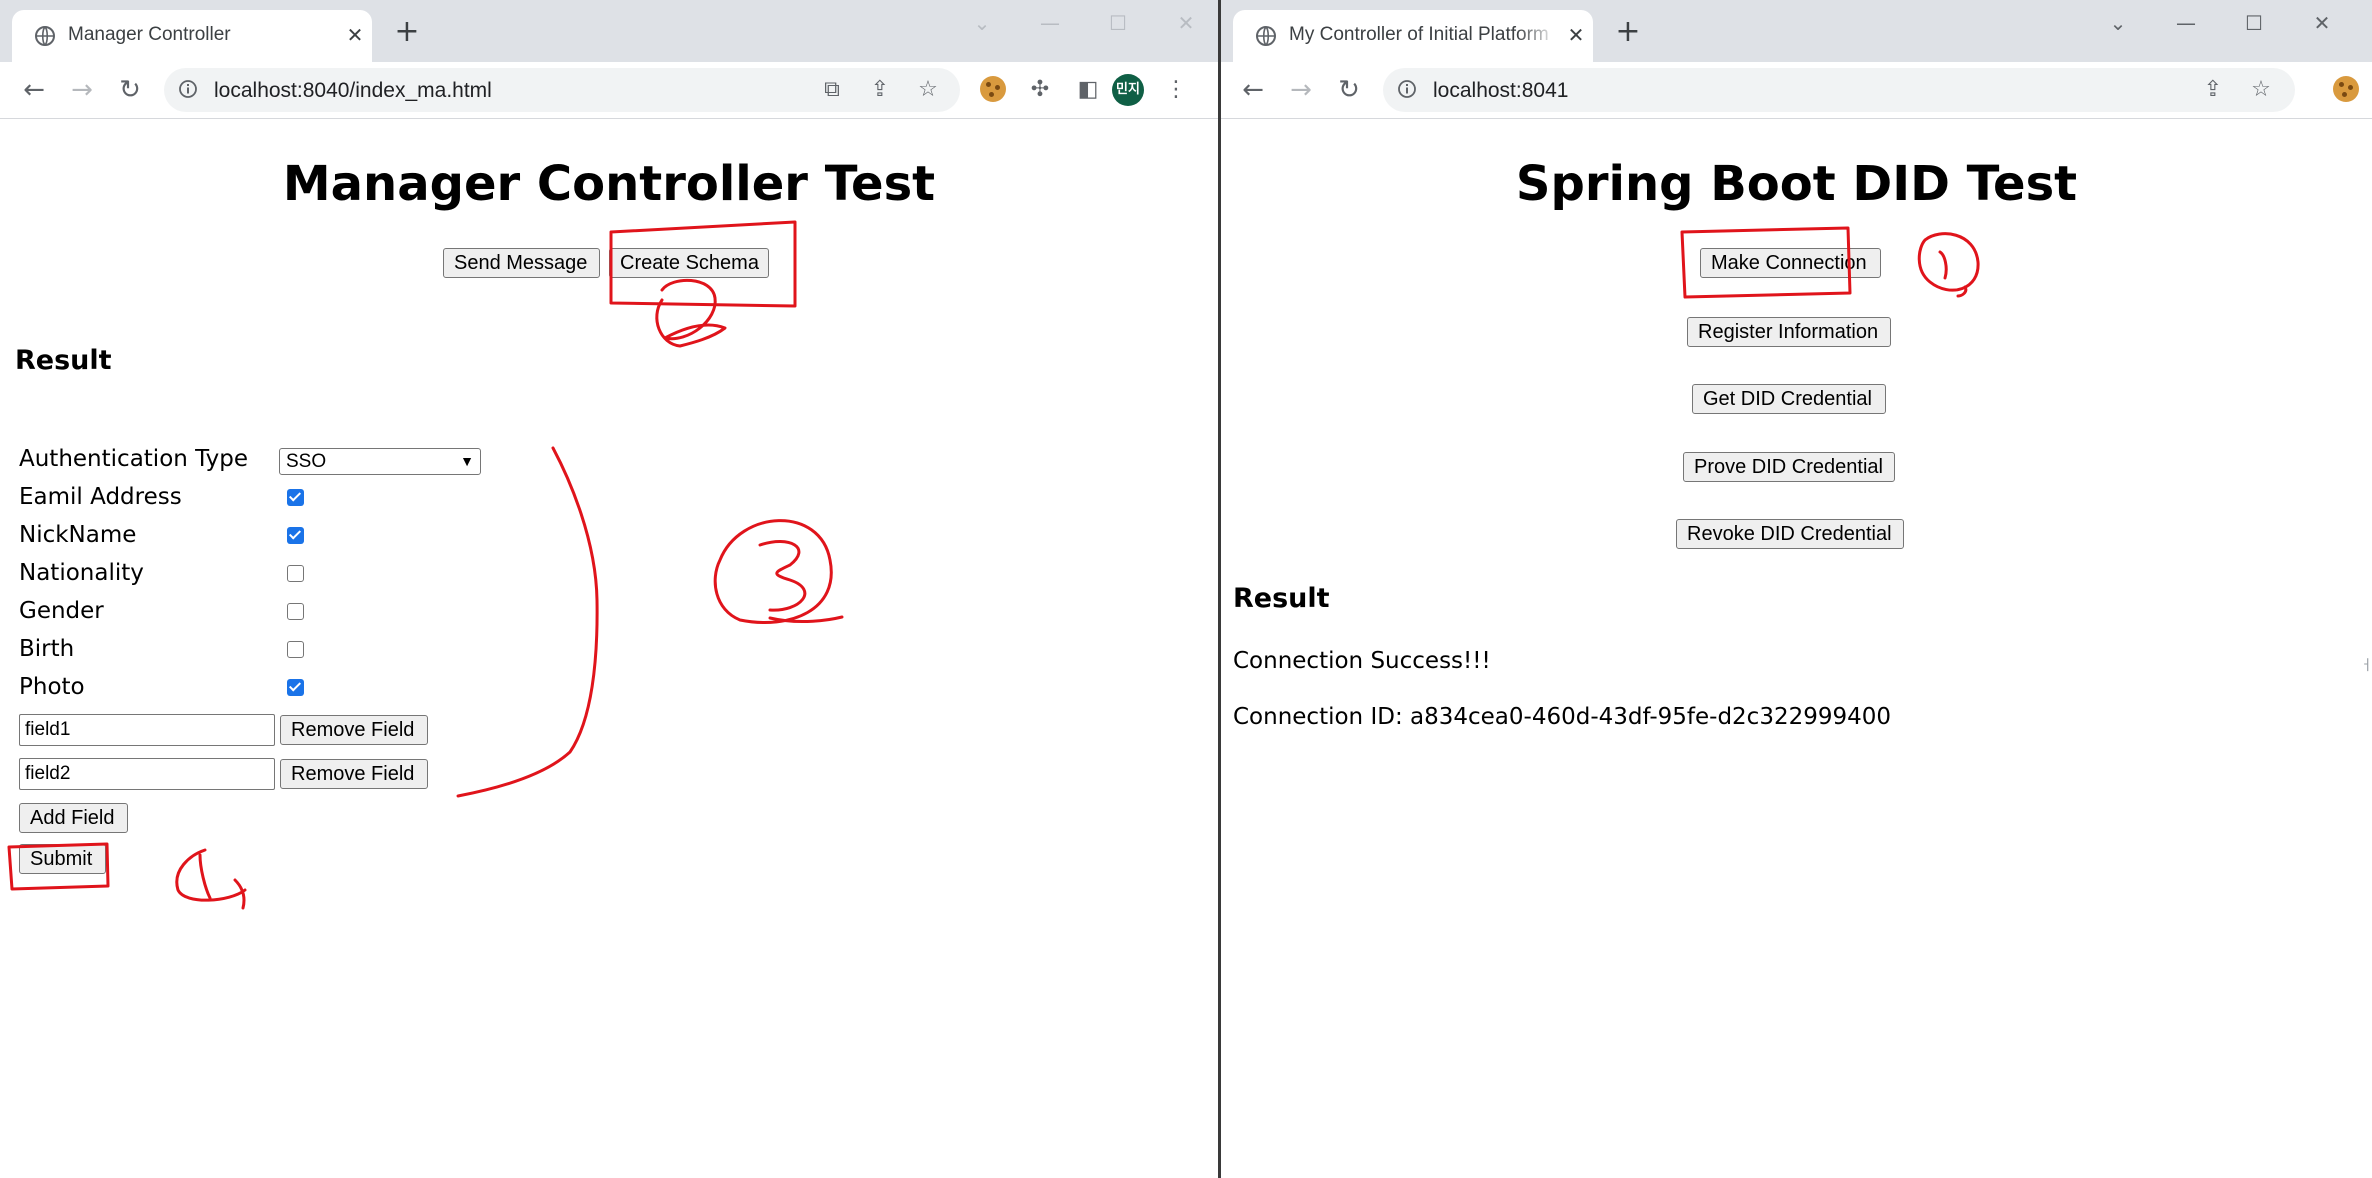  What do you see at coordinates (1128, 90) in the screenshot?
I see `profile-avatar: 민지` at bounding box center [1128, 90].